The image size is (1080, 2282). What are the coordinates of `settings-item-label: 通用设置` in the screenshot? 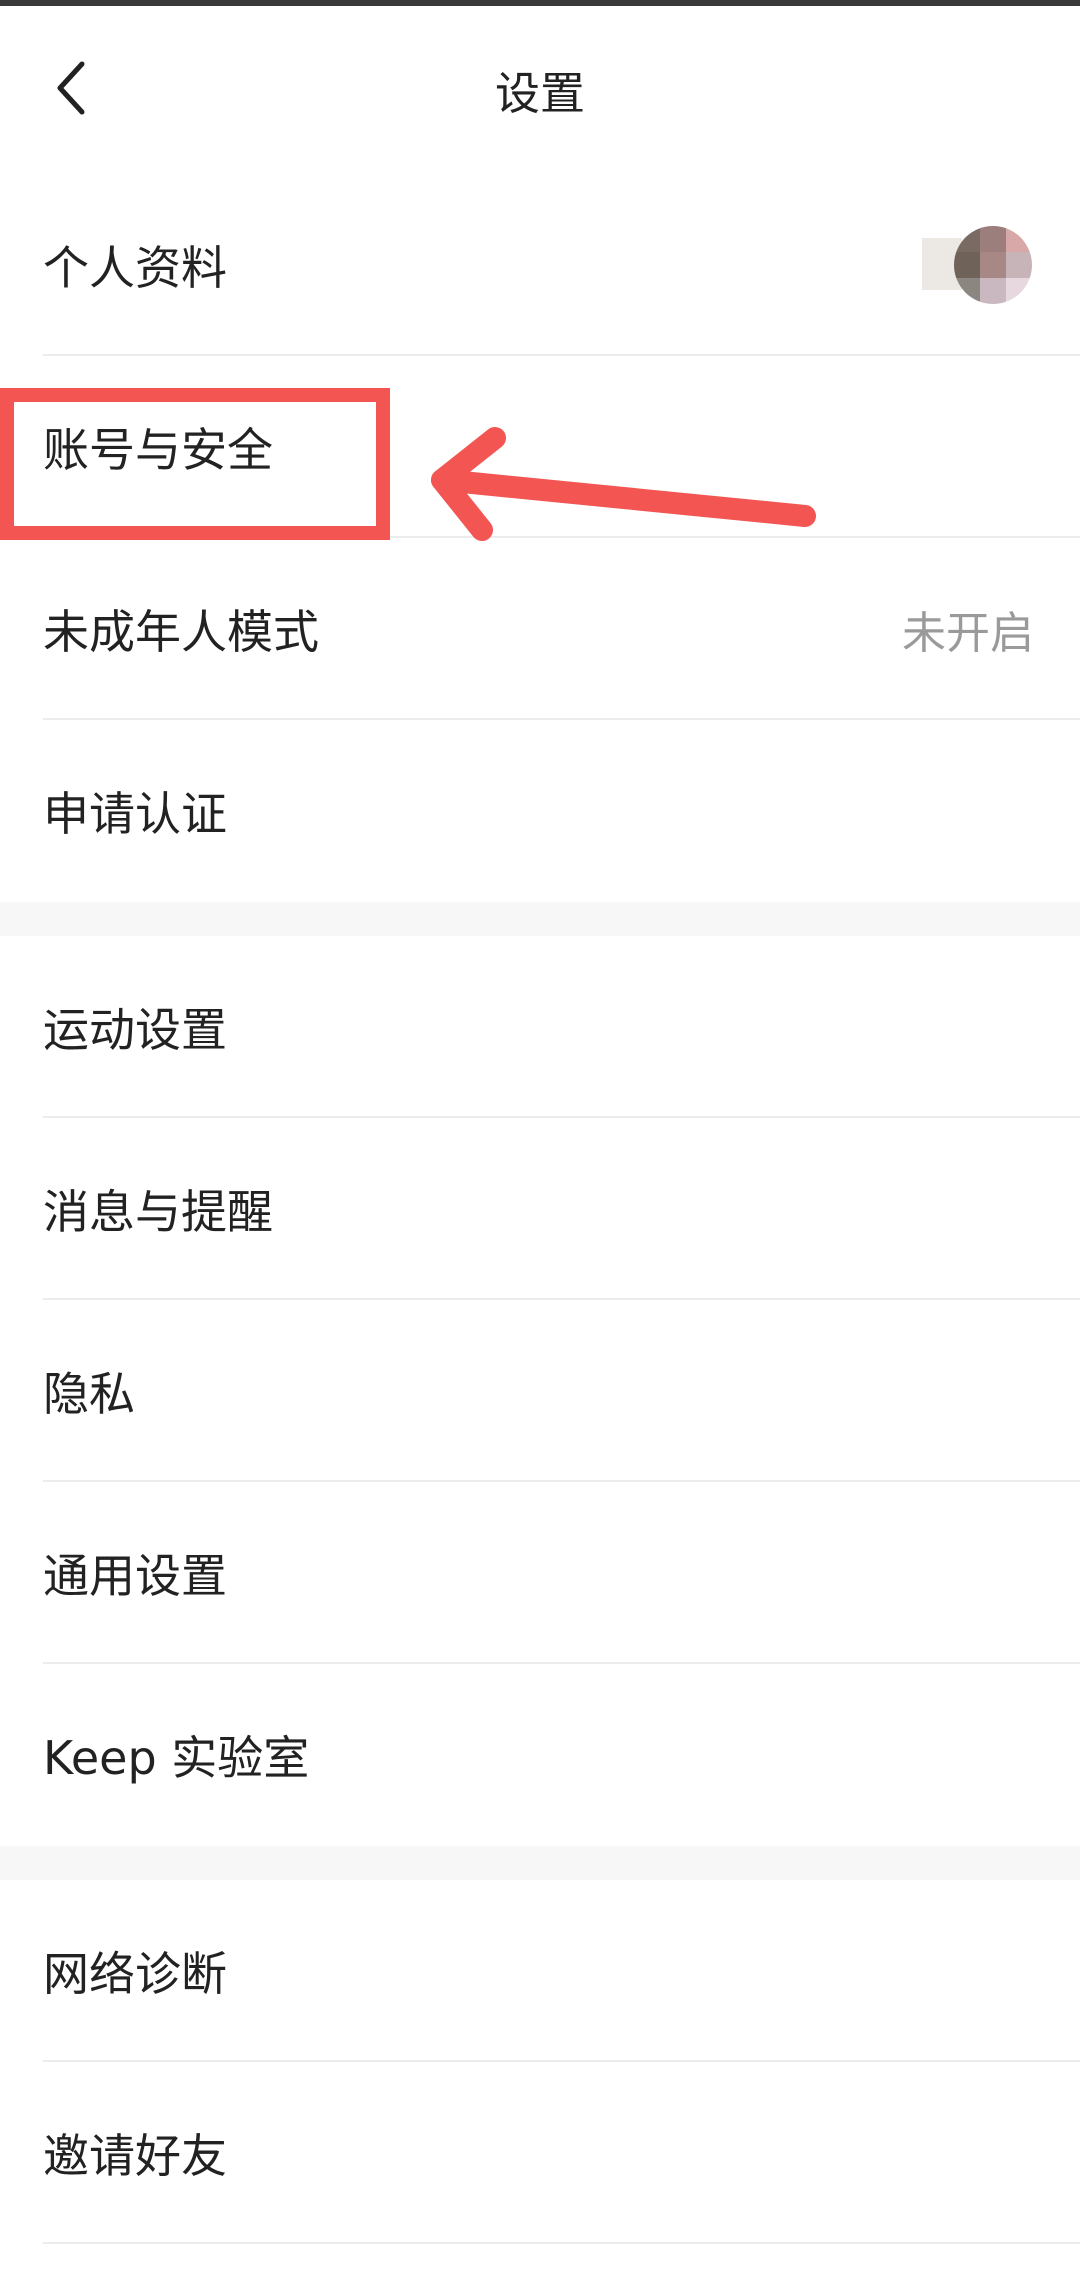 It's located at (135, 1576).